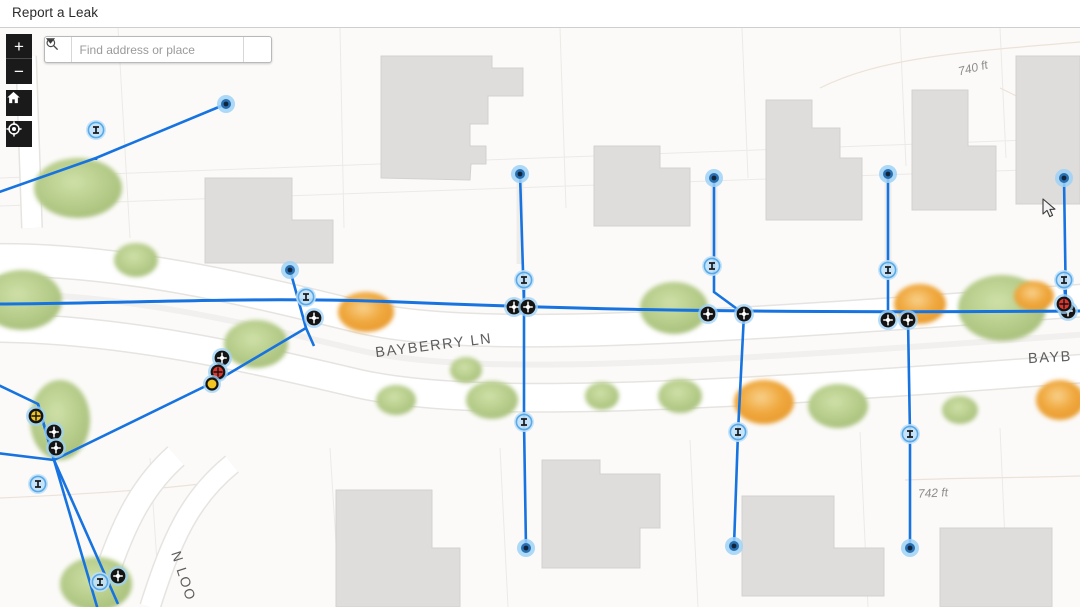  Describe the element at coordinates (19, 71) in the screenshot. I see `zoom-out-button: −` at that location.